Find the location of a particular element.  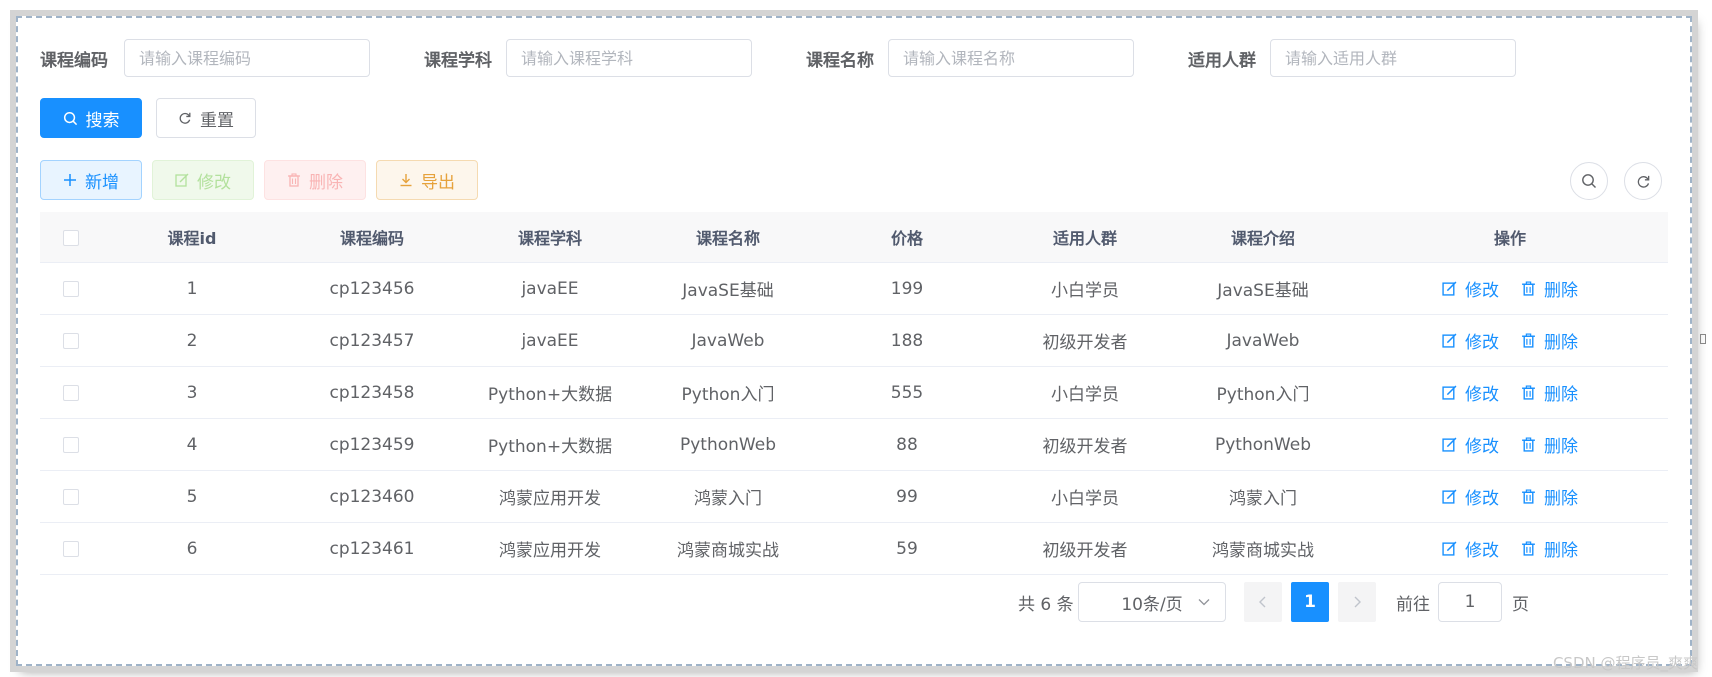

table-cell-code: cp123459 is located at coordinates (372, 444).